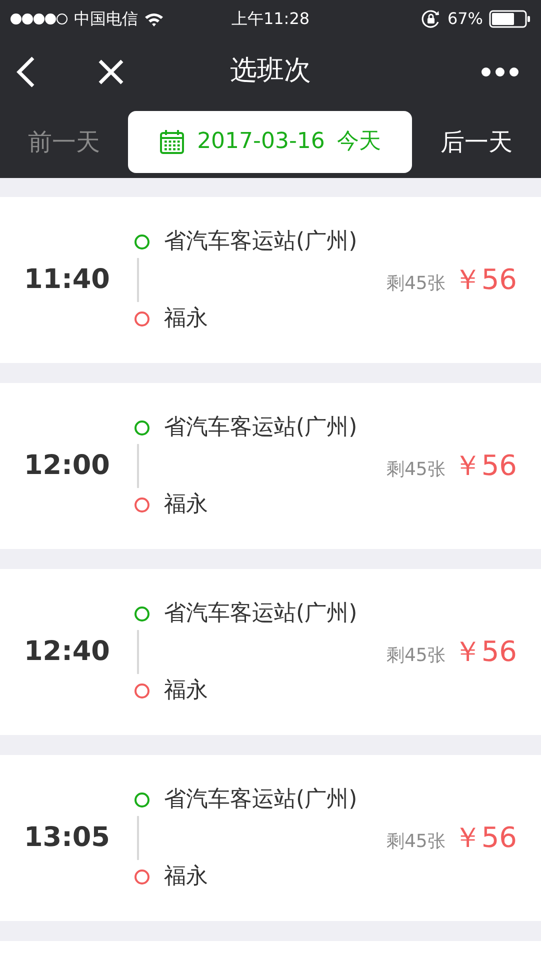 The height and width of the screenshot is (960, 541). Describe the element at coordinates (261, 142) in the screenshot. I see `date-text: 2017-03-16` at that location.